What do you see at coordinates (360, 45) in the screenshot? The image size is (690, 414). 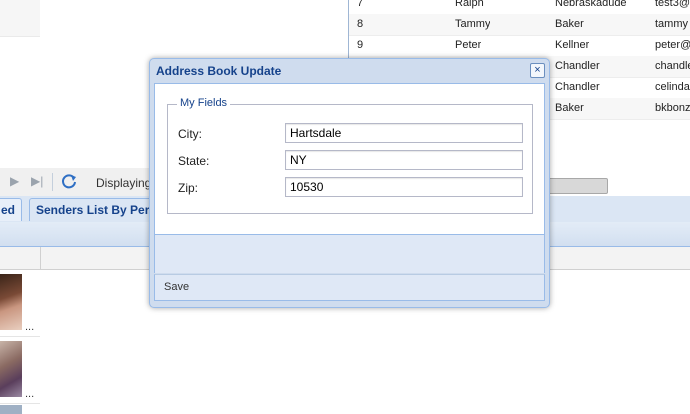 I see `cell-id: 9` at bounding box center [360, 45].